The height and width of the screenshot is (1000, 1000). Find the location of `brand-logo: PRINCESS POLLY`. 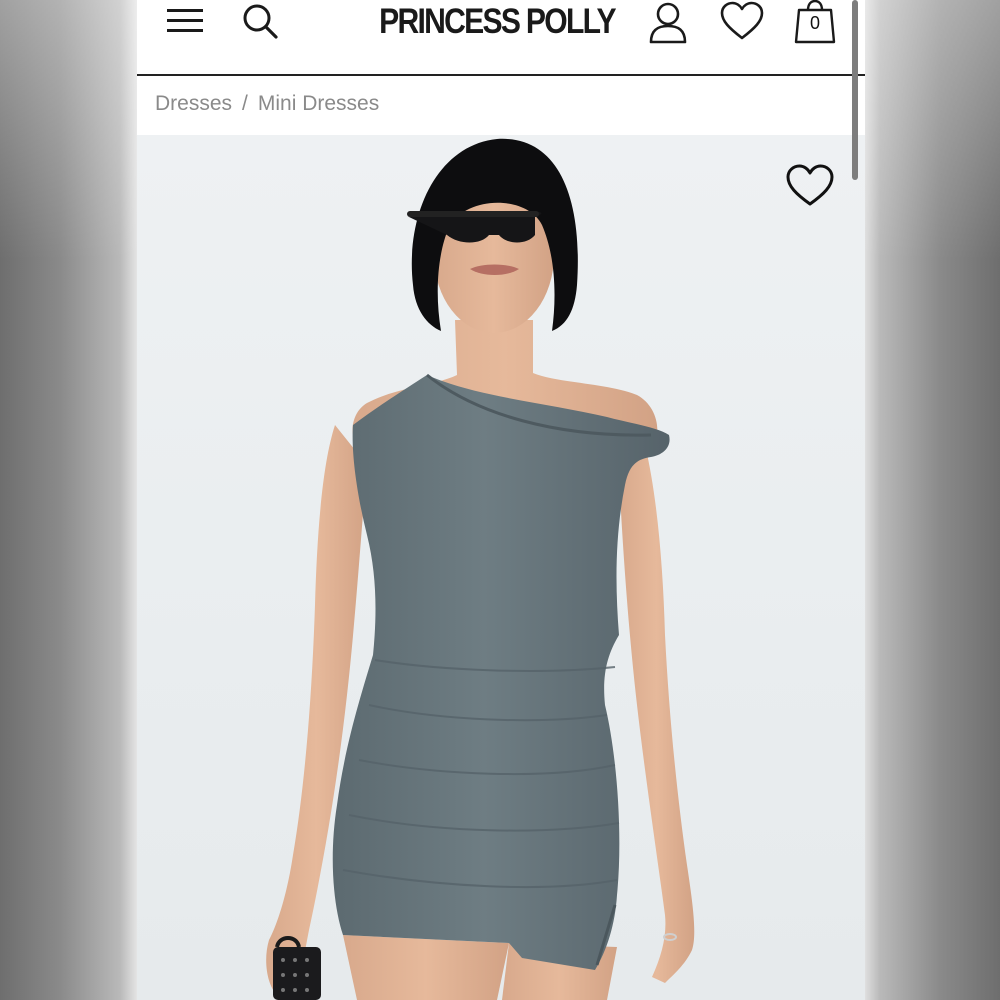

brand-logo: PRINCESS POLLY is located at coordinates (496, 22).